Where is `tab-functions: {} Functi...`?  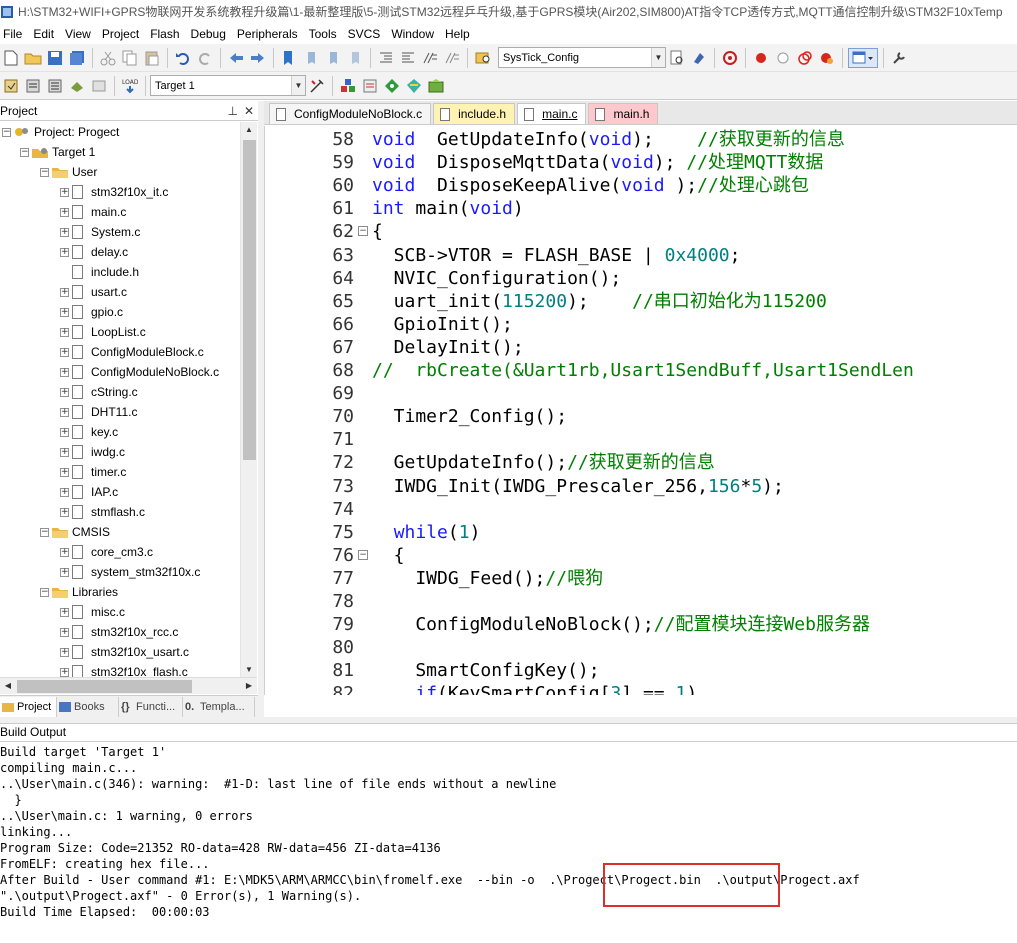 tab-functions: {} Functi... is located at coordinates (151, 706).